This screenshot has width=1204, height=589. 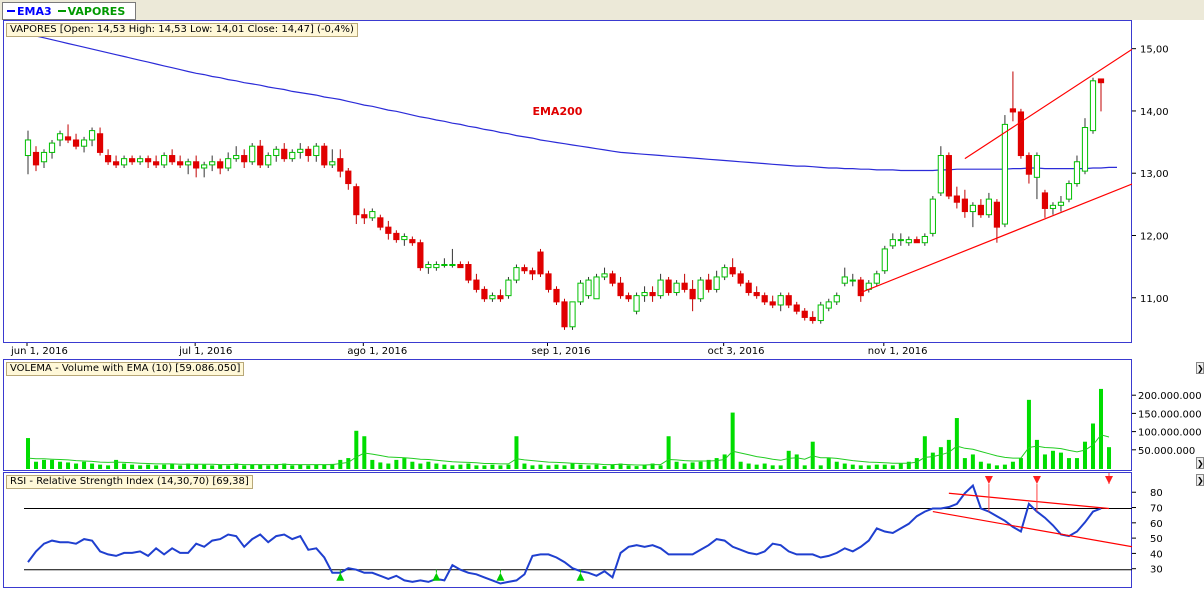 I want to click on rsi-axis-label: 40, so click(x=1156, y=554).